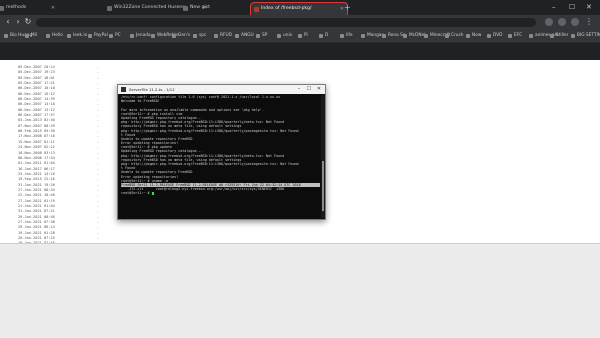  What do you see at coordinates (300, 51) in the screenshot?
I see `page-dark-header` at bounding box center [300, 51].